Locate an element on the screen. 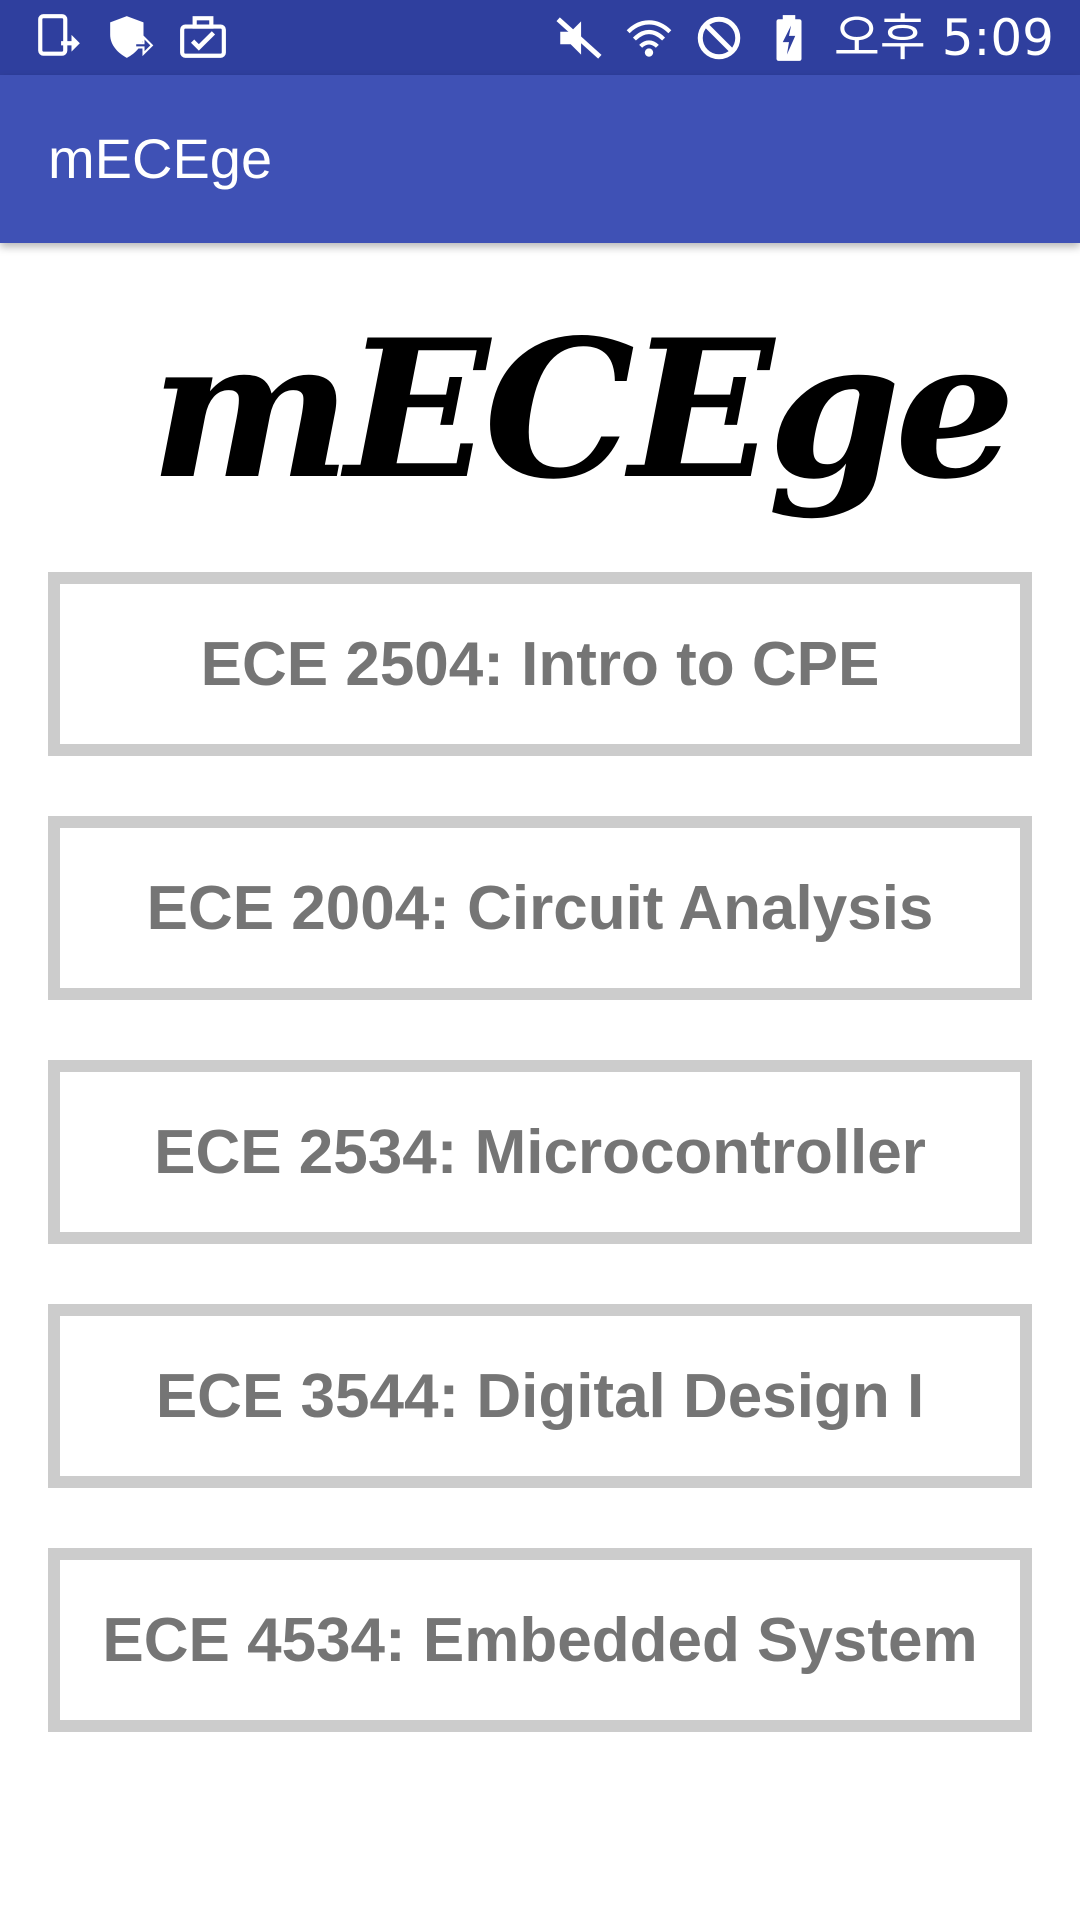  app-logo: mECEge is located at coordinates (583, 409).